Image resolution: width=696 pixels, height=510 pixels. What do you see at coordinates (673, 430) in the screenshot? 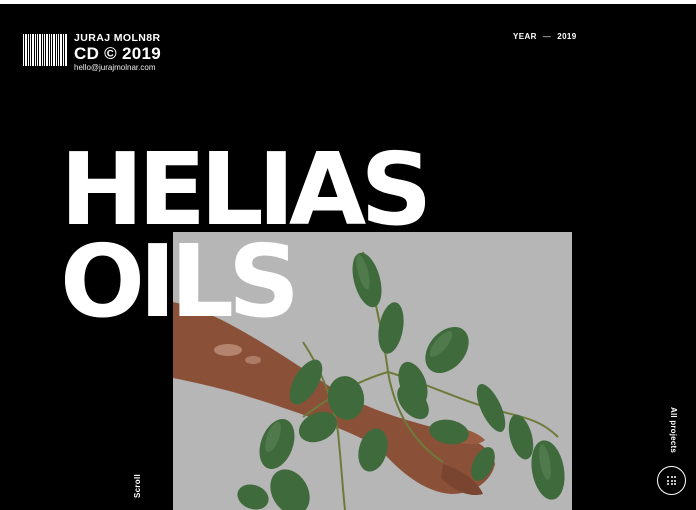
I see `all-projects-link: All projects` at bounding box center [673, 430].